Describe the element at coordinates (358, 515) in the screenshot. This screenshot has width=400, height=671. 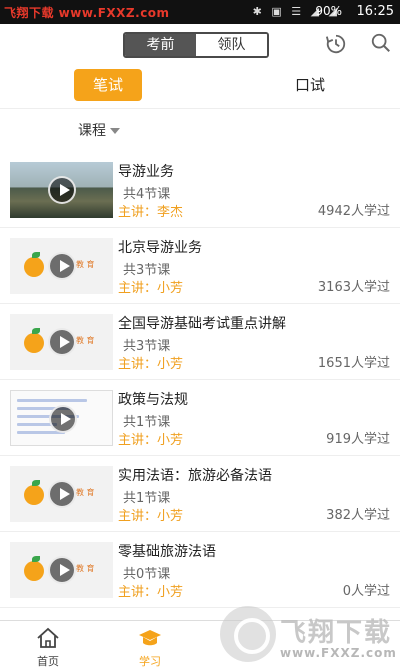
I see `learner-count: 382人学过` at that location.